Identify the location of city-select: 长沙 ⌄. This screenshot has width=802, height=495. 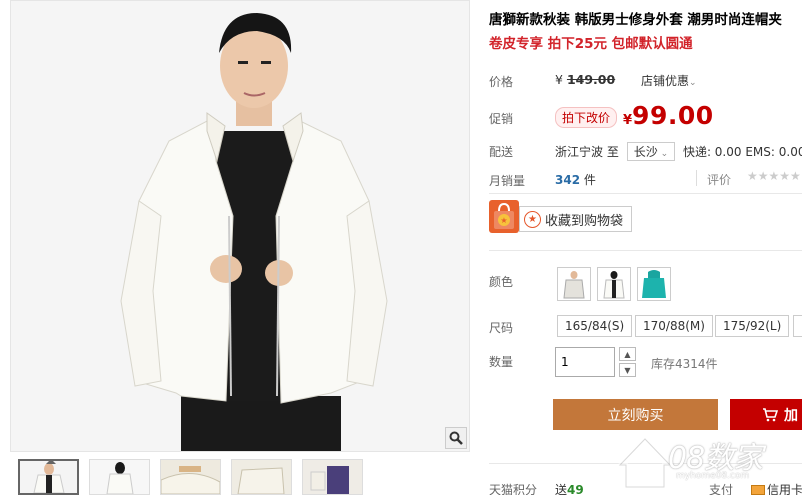
(651, 151).